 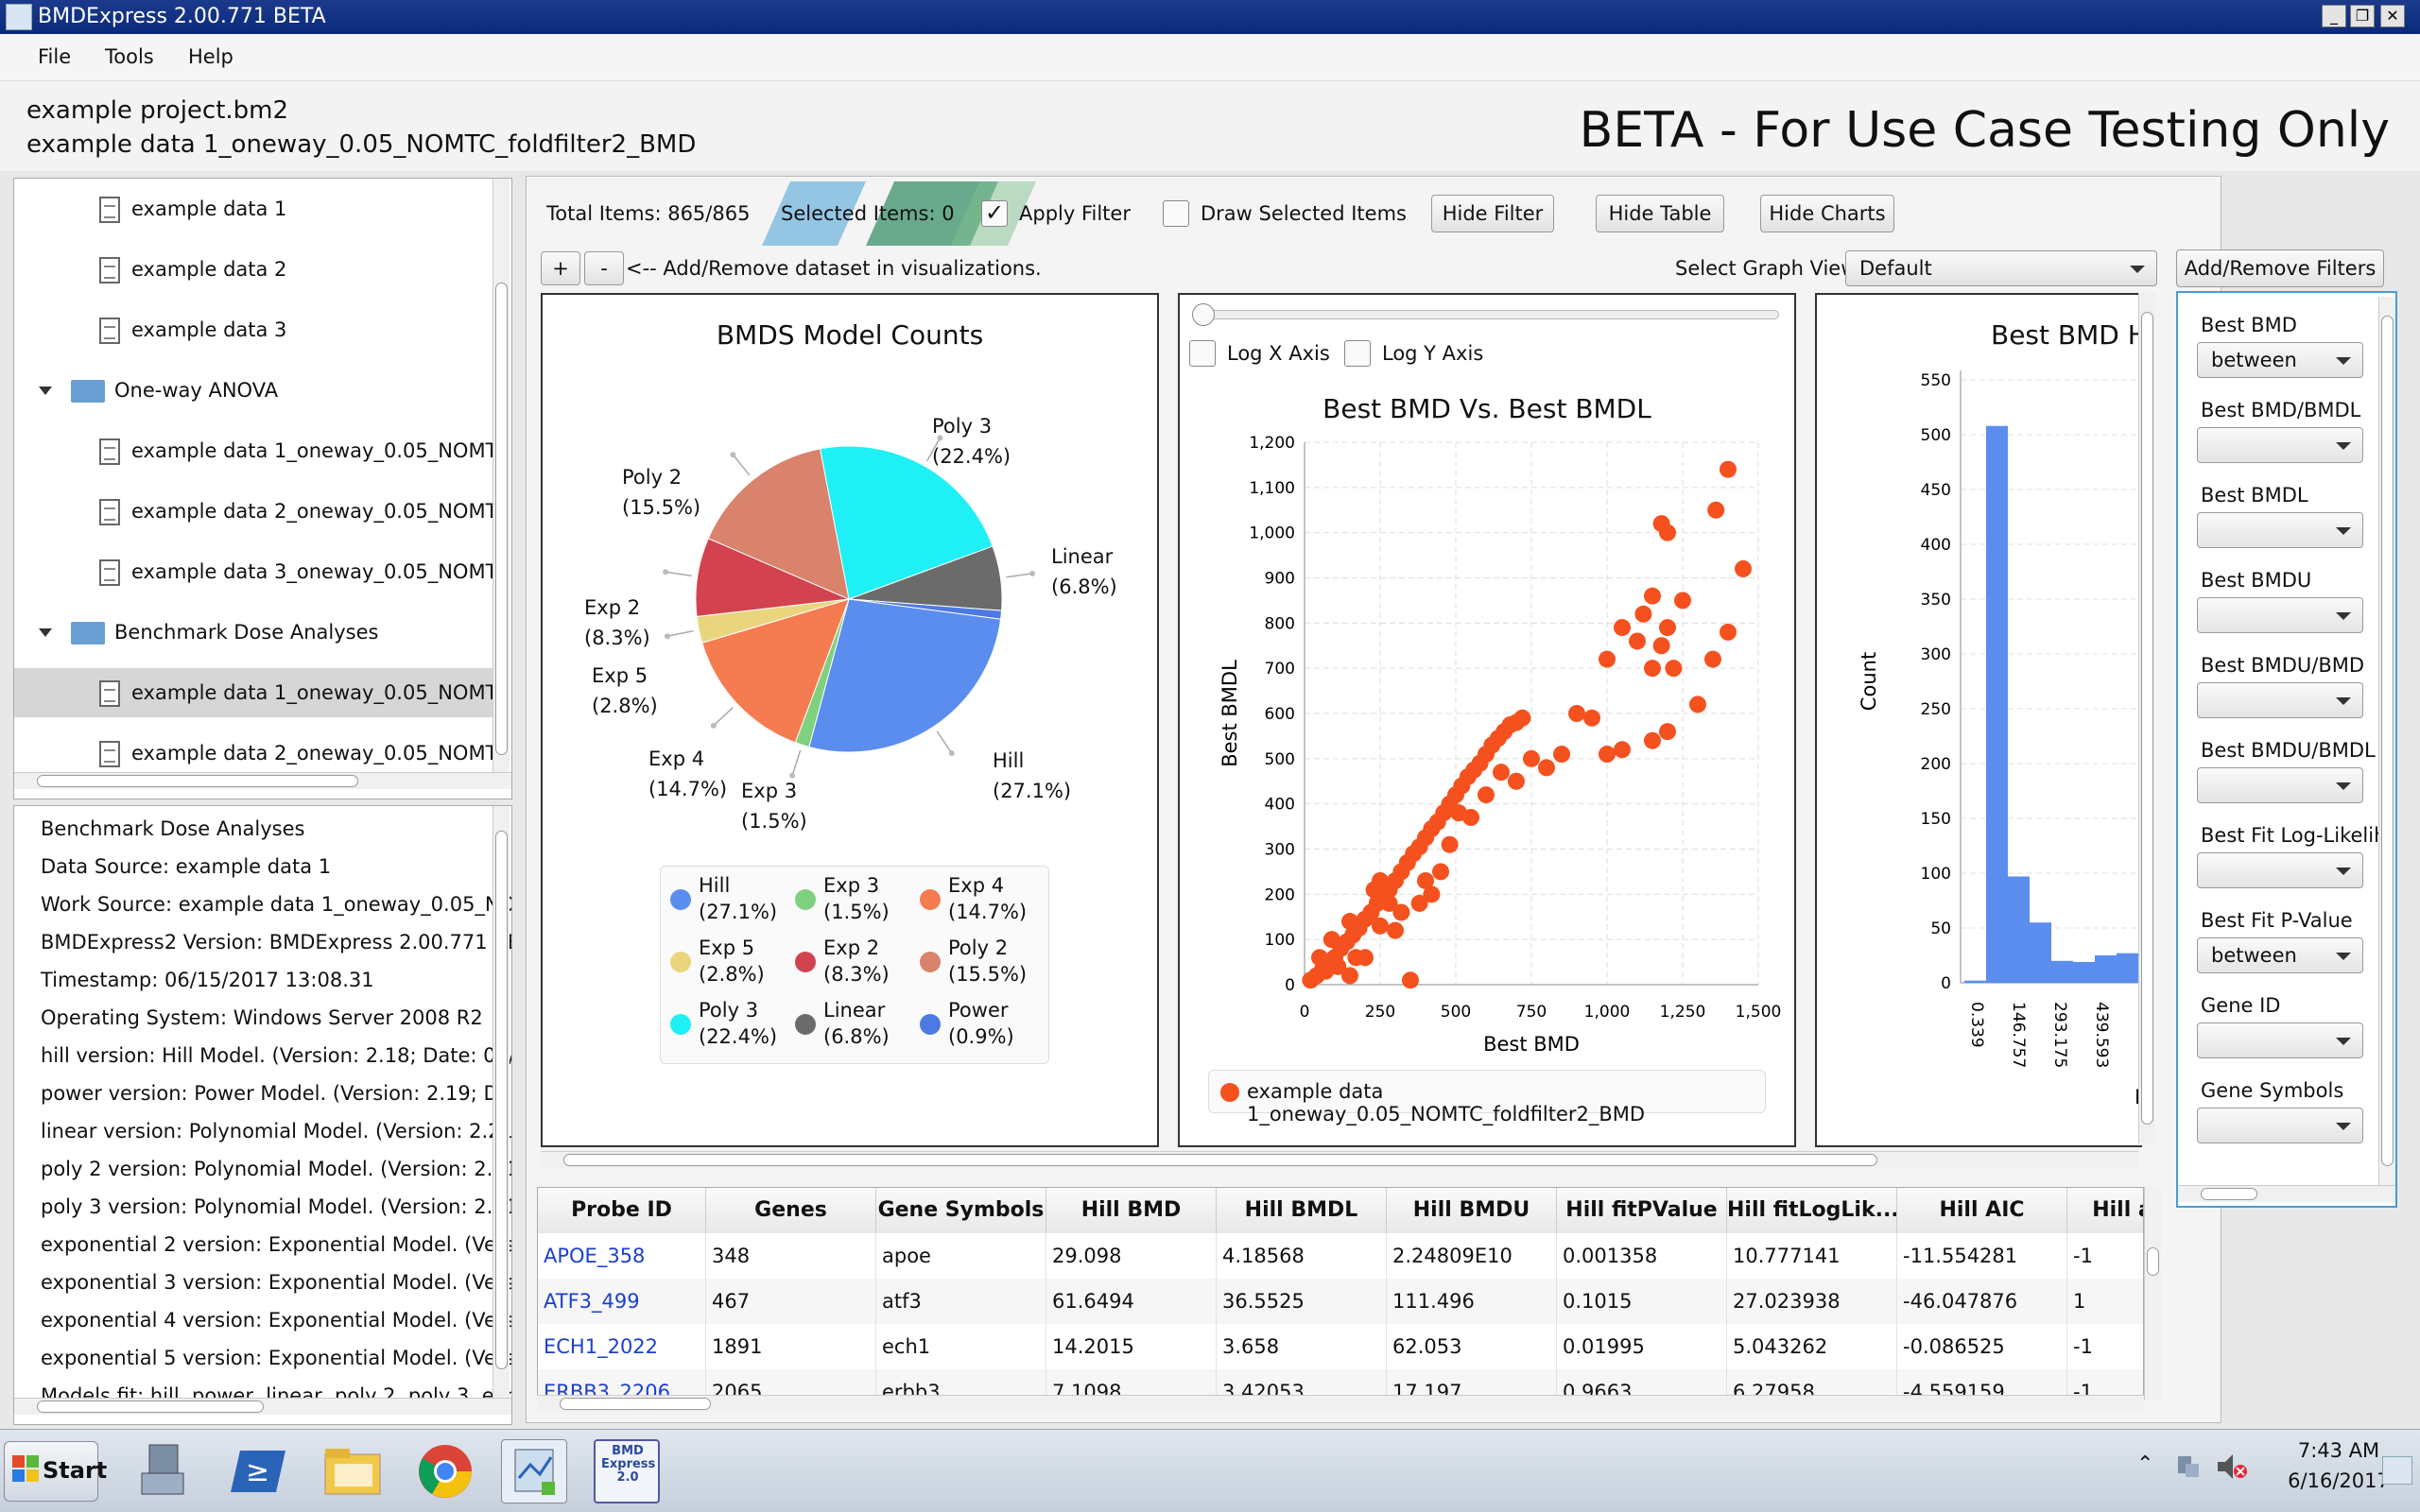 What do you see at coordinates (2188, 1466) in the screenshot?
I see `network-icon` at bounding box center [2188, 1466].